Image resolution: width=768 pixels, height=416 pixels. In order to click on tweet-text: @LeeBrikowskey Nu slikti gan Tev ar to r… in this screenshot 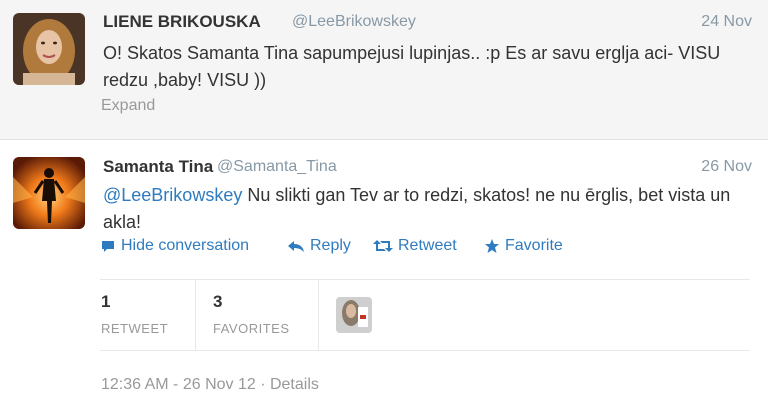, I will do `click(423, 209)`.